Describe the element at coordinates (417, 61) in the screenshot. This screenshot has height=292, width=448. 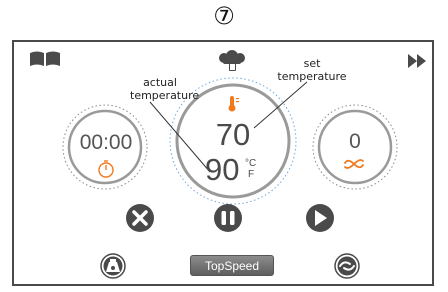
I see `fast-forward-icon` at that location.